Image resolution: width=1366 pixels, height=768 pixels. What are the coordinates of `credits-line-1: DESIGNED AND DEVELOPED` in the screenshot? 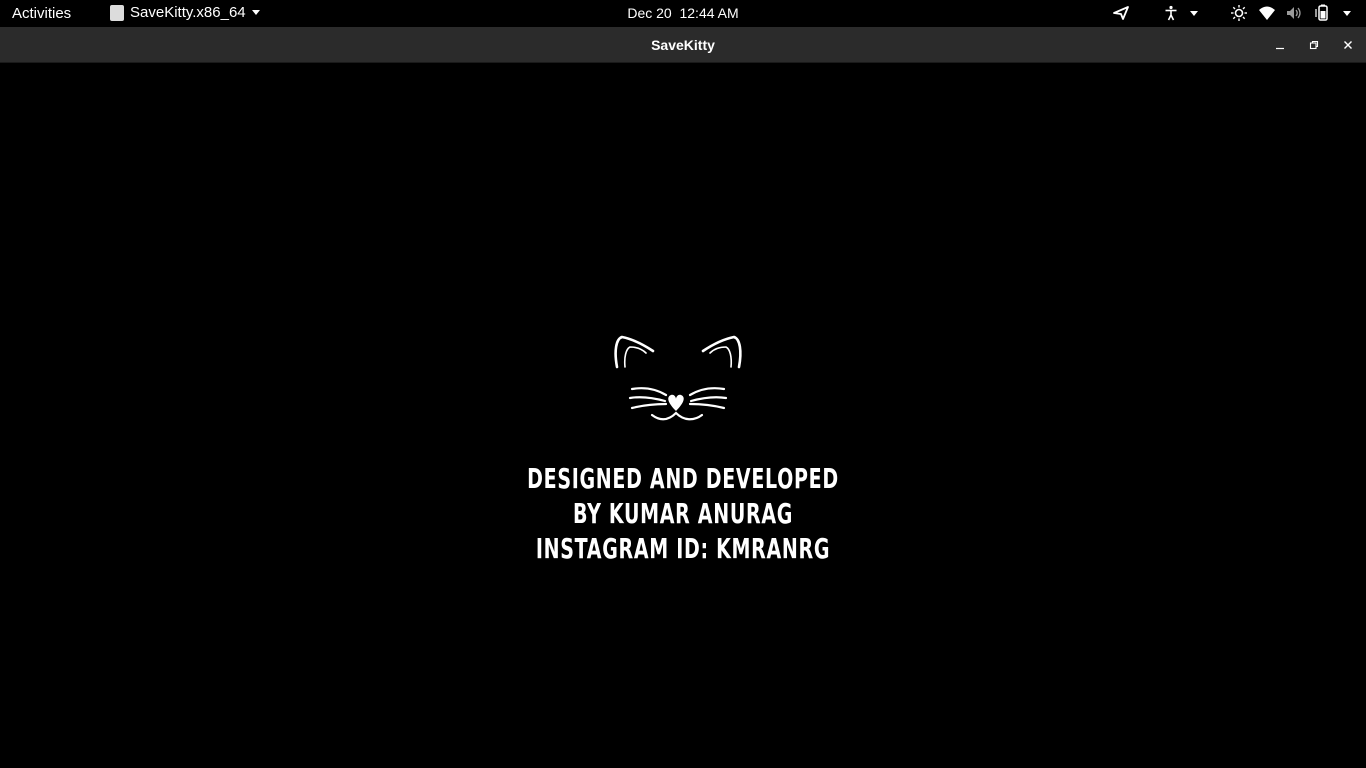 It's located at (683, 478).